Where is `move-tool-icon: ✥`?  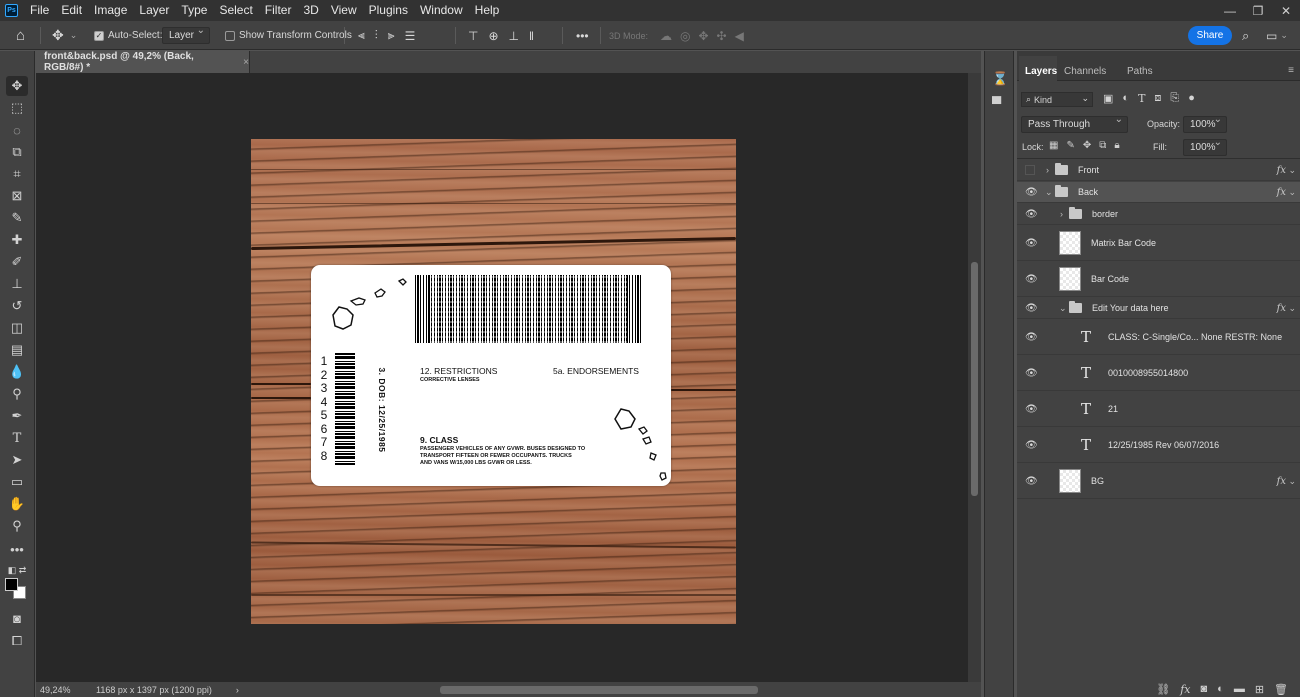
move-tool-icon: ✥ is located at coordinates (17, 86).